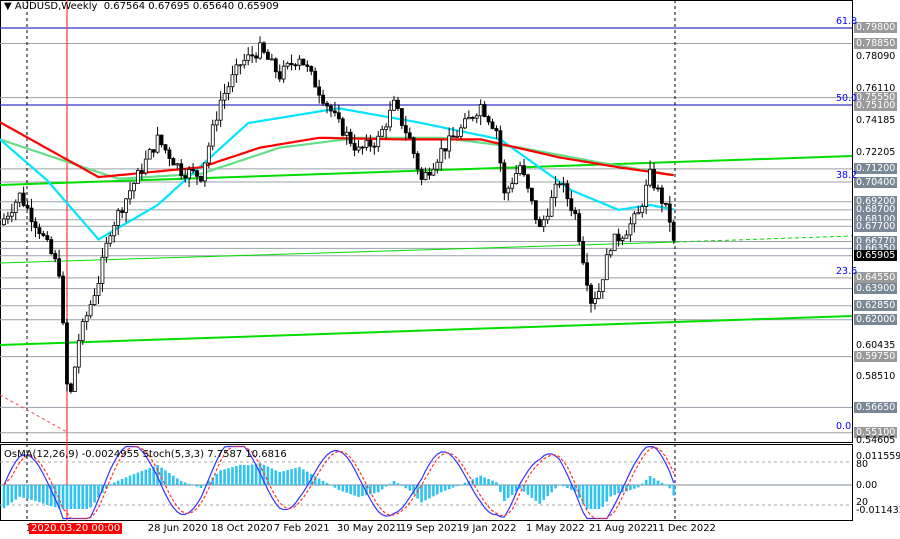  I want to click on price-label: 0.63900, so click(876, 289).